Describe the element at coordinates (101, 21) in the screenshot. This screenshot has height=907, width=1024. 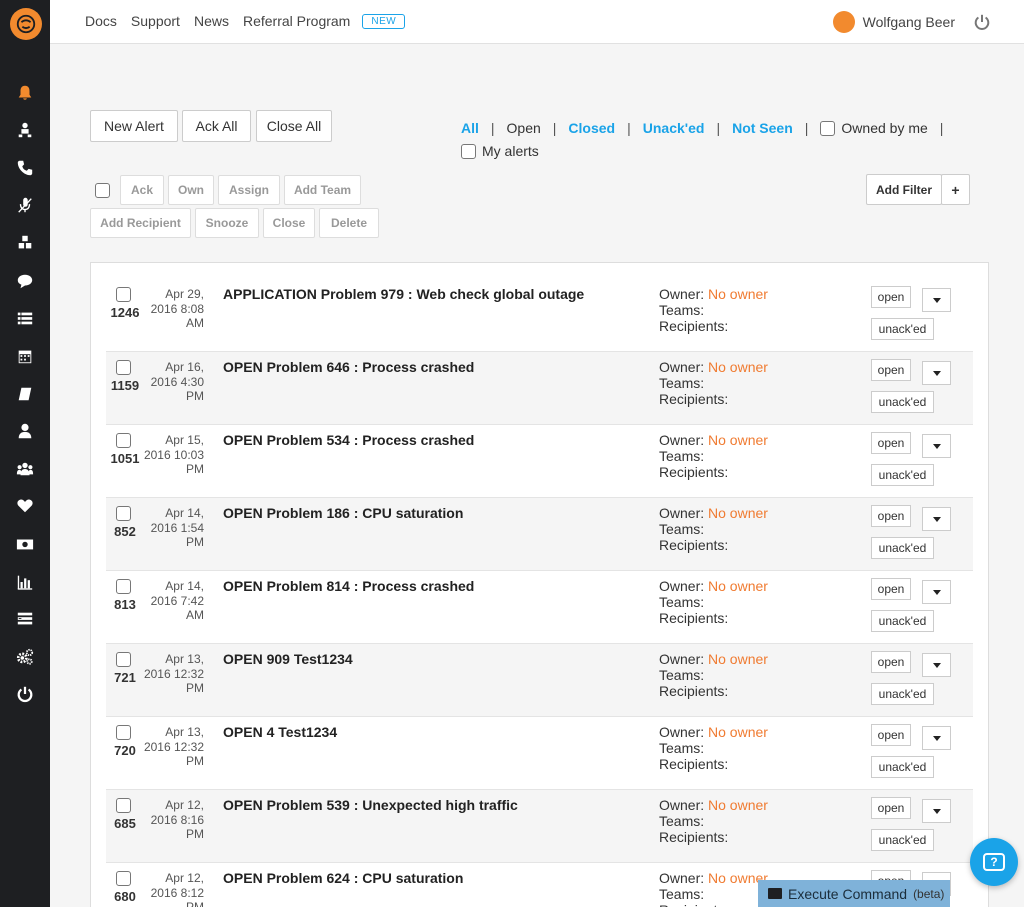
I see `nav-docs: Docs` at that location.